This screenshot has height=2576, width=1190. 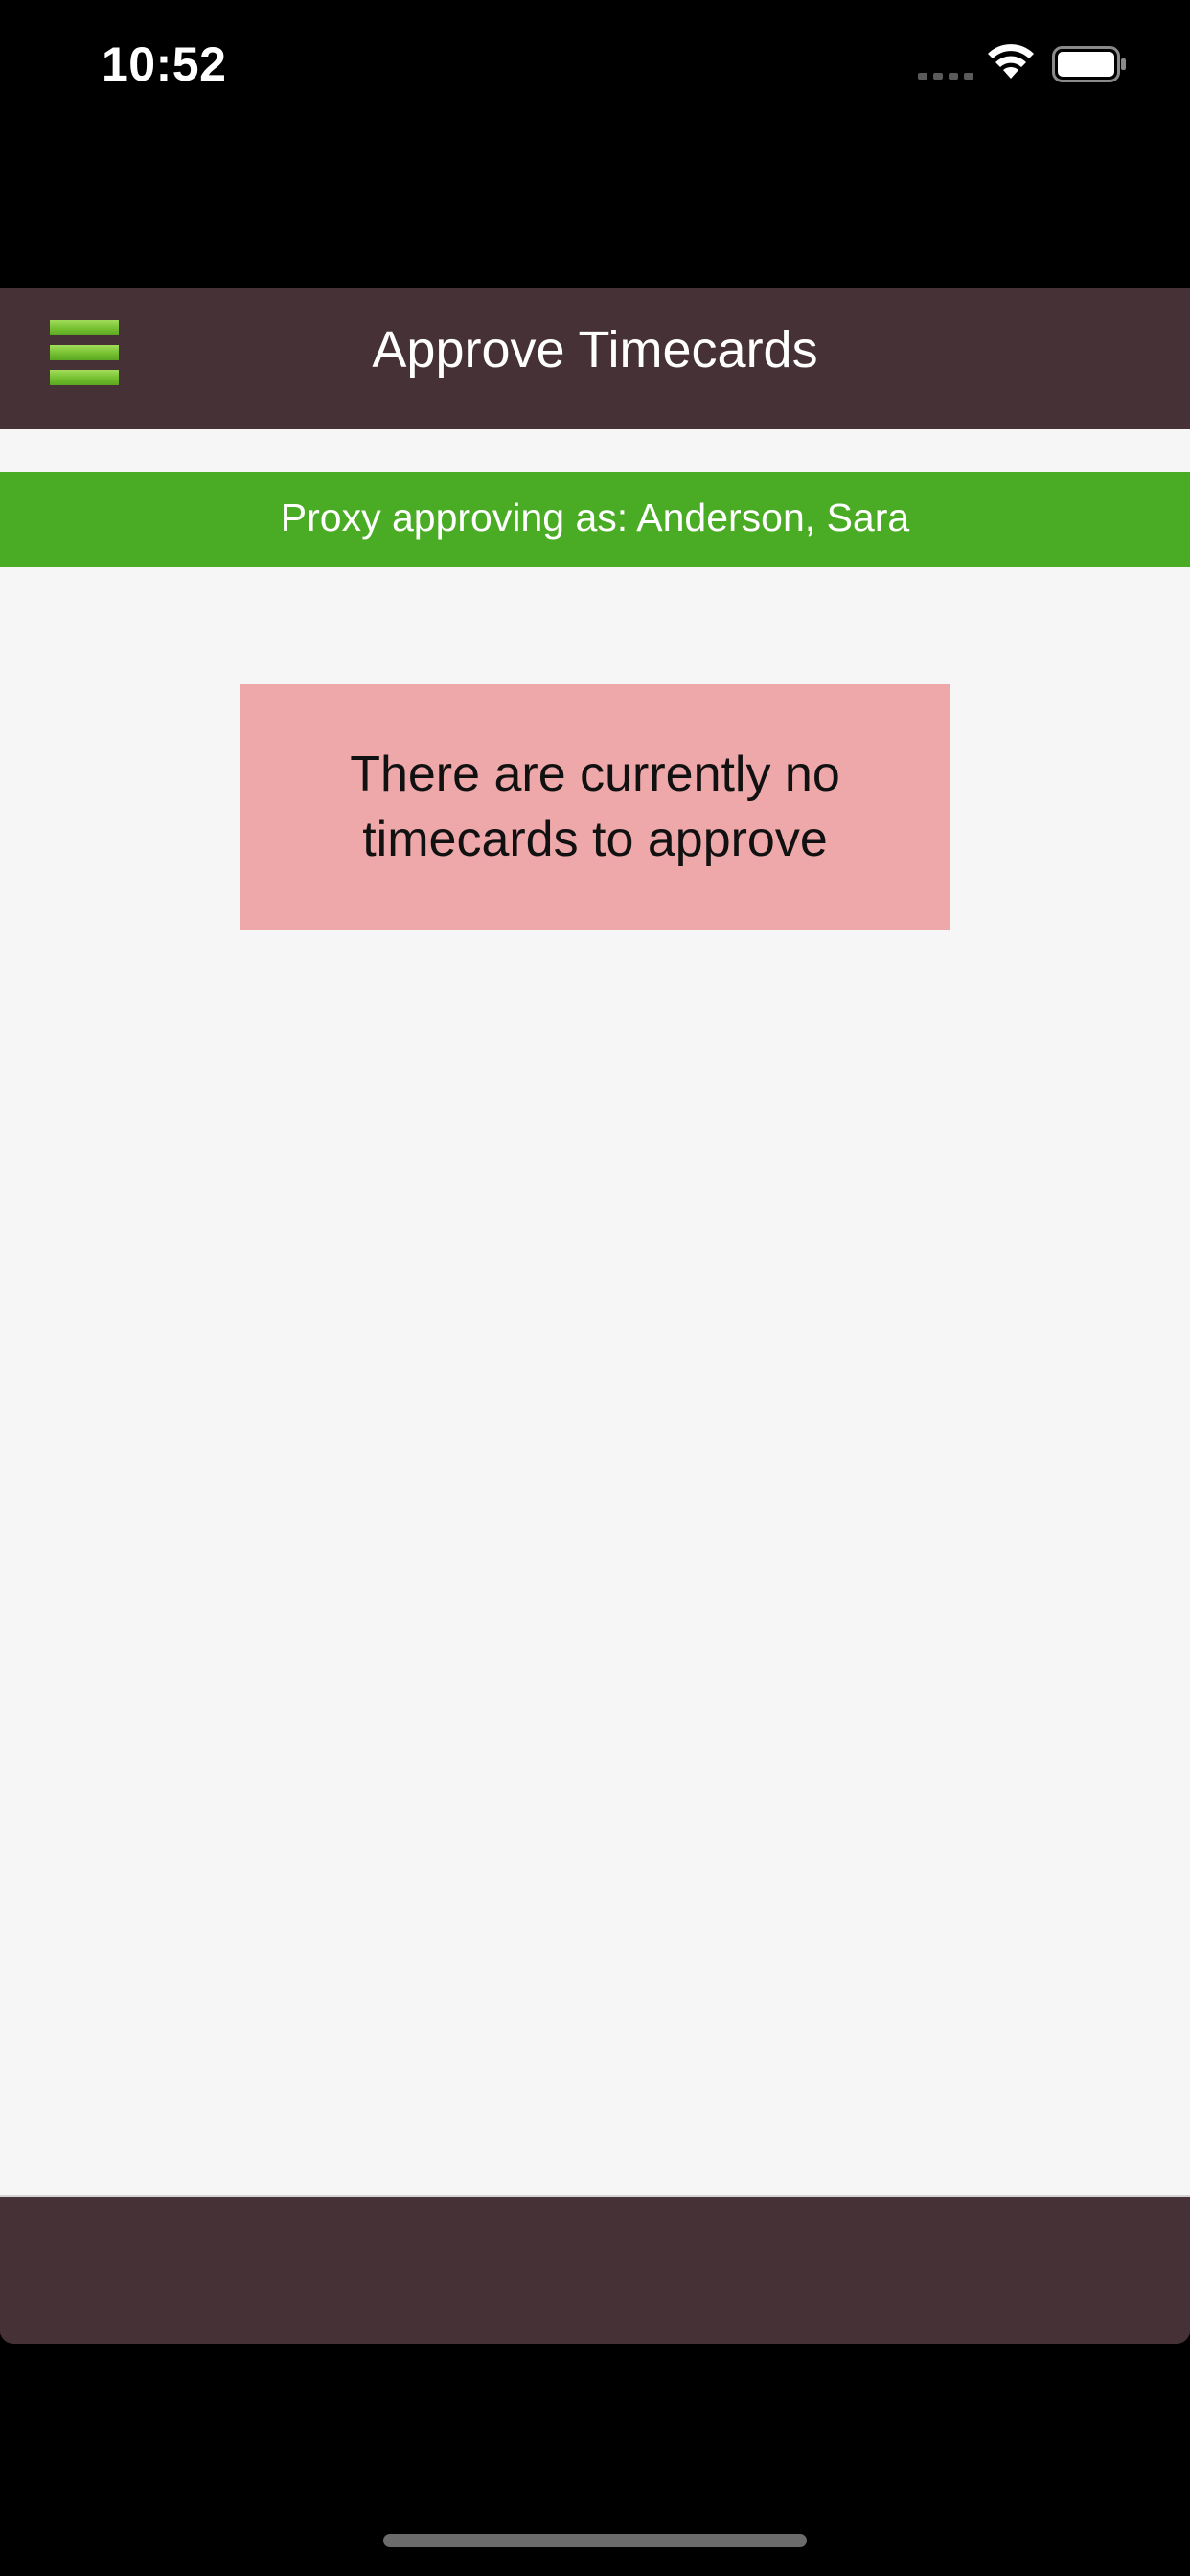 What do you see at coordinates (1011, 62) in the screenshot?
I see `wifi-icon` at bounding box center [1011, 62].